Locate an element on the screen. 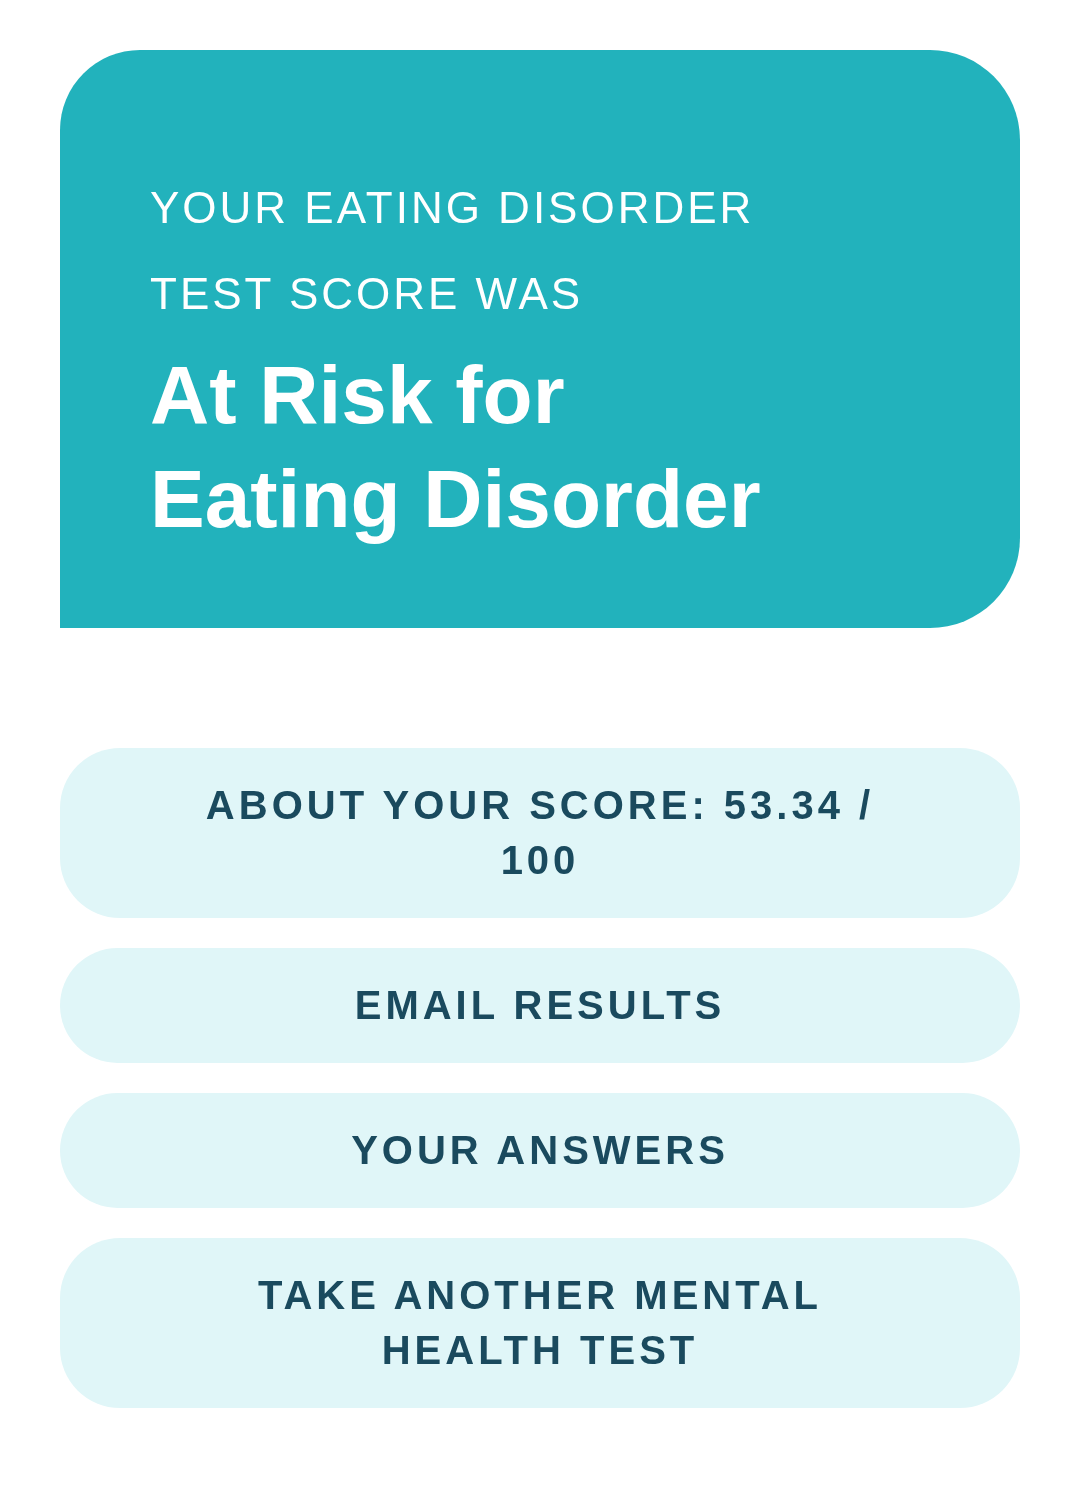 This screenshot has width=1080, height=1486. result-subtitle: YOUR EATING DISORDER TEST SCORE WAS is located at coordinates (453, 251).